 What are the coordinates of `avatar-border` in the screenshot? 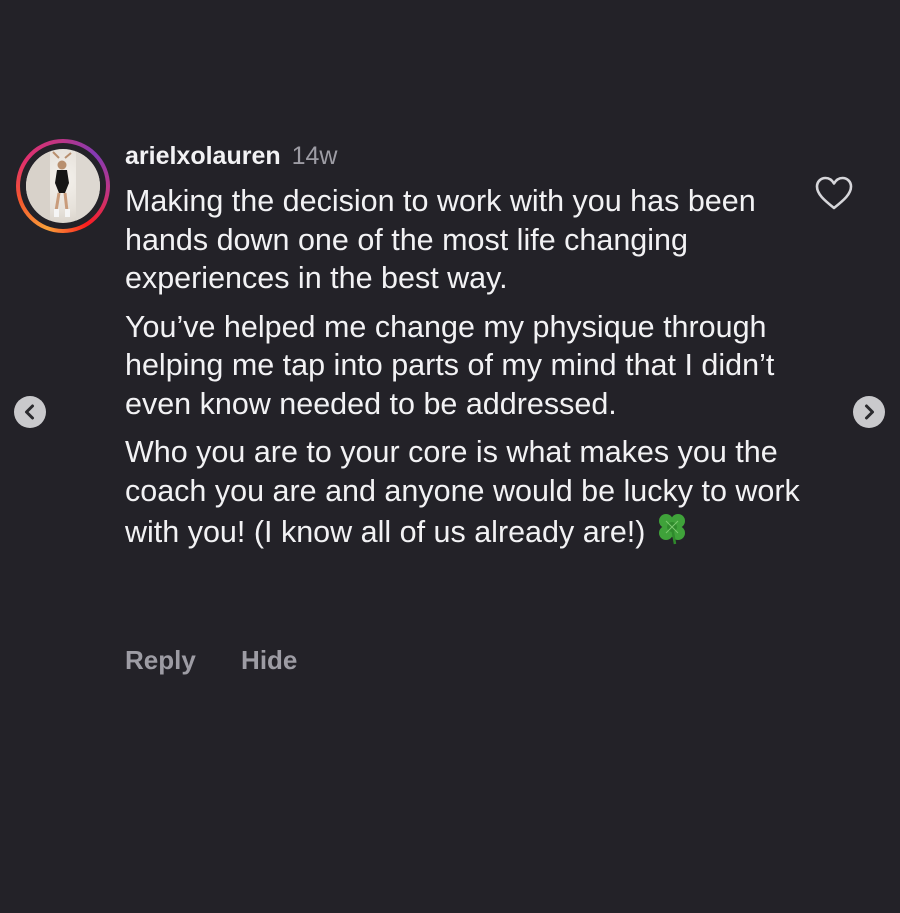 It's located at (63, 186).